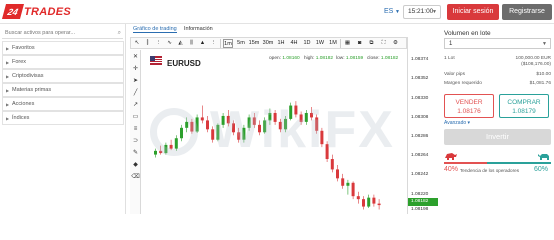 The height and width of the screenshot is (240, 554). I want to click on line-tool-icon: ╱, so click(135, 93).